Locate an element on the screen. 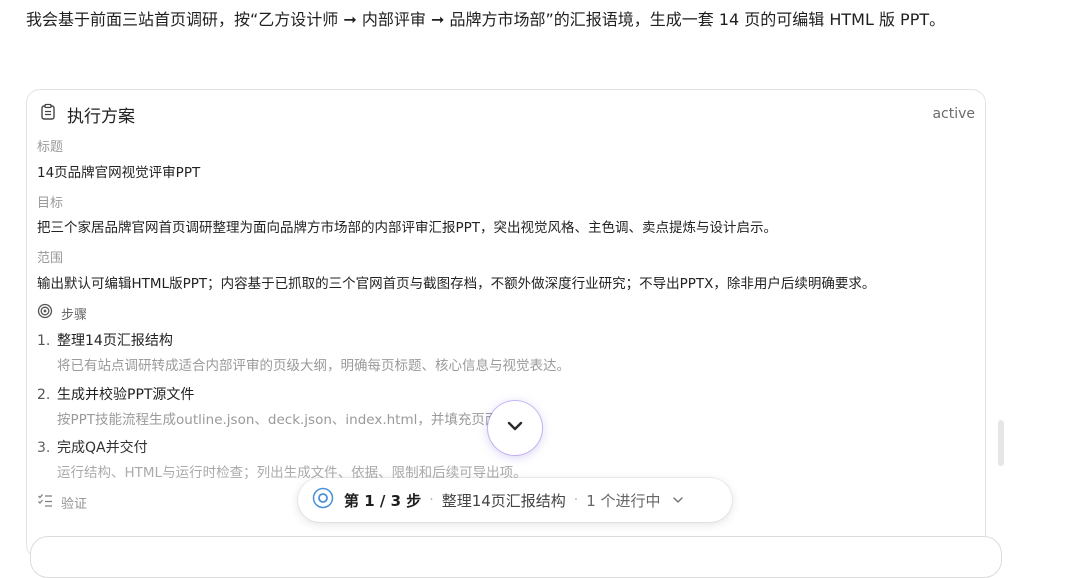  step-item-2: 2. 生成并校验PPT源文件 is located at coordinates (115, 394).